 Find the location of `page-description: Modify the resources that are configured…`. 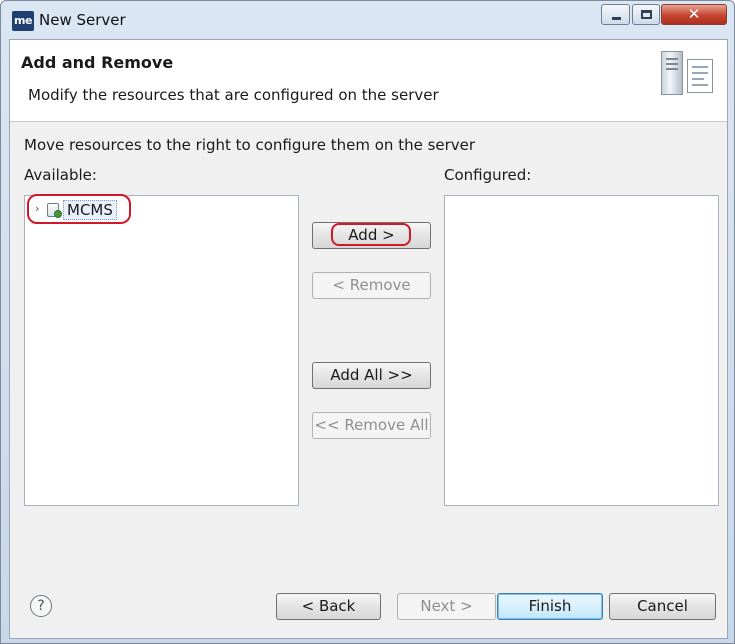

page-description: Modify the resources that are configured… is located at coordinates (233, 95).